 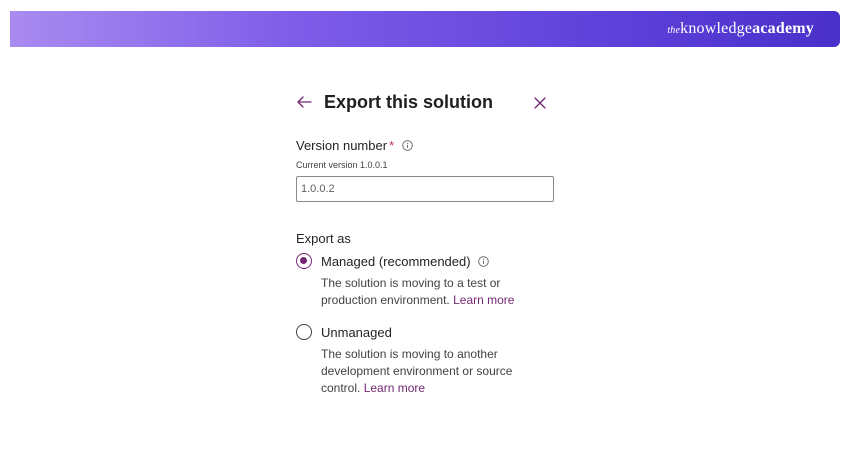 What do you see at coordinates (425, 29) in the screenshot?
I see `header-banner: theknowledgeacademy` at bounding box center [425, 29].